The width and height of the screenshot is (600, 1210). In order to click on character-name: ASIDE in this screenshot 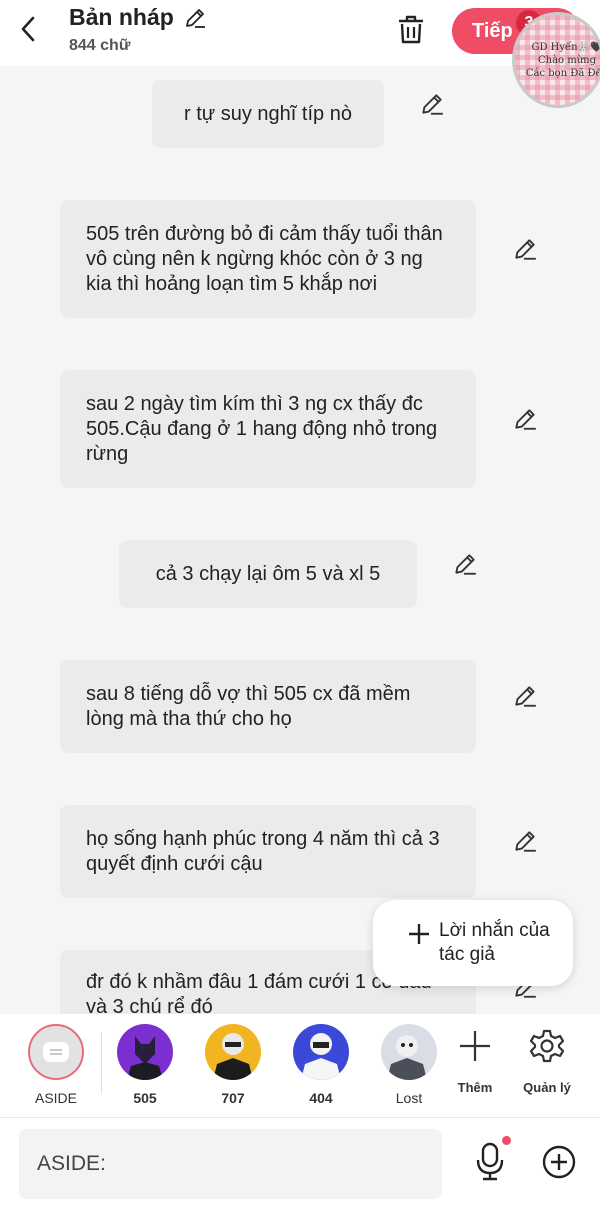, I will do `click(55, 1098)`.